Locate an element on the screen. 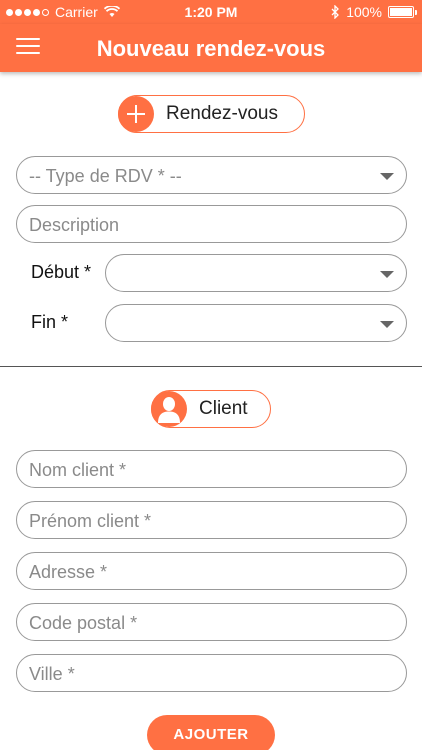 The image size is (422, 750). status-bar: Carrier 1:20 PM 100% is located at coordinates (211, 12).